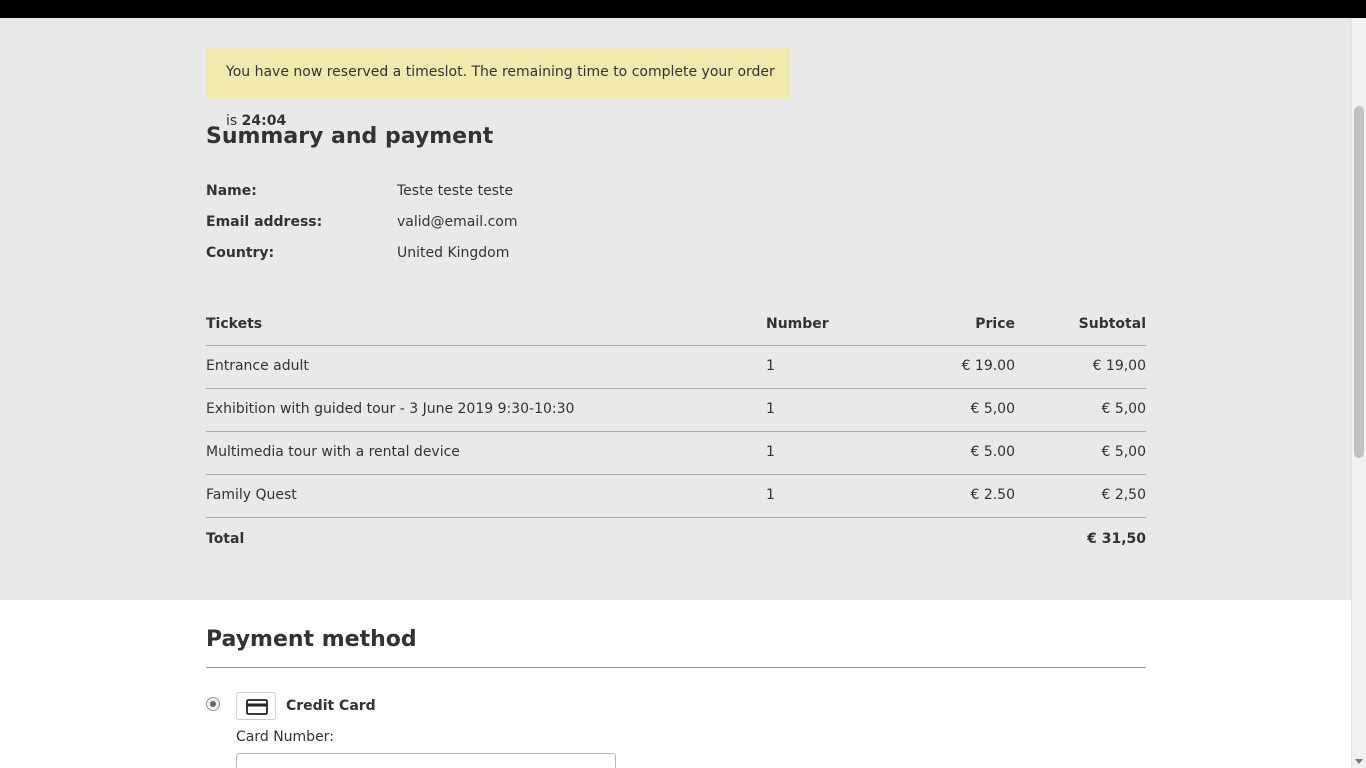 The height and width of the screenshot is (768, 1366). Describe the element at coordinates (225, 539) in the screenshot. I see `total-label: Total` at that location.